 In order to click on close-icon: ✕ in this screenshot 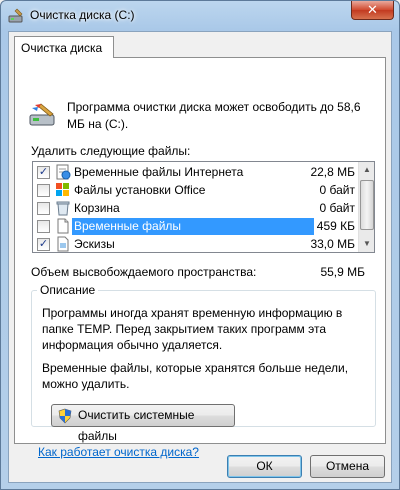, I will do `click(372, 9)`.